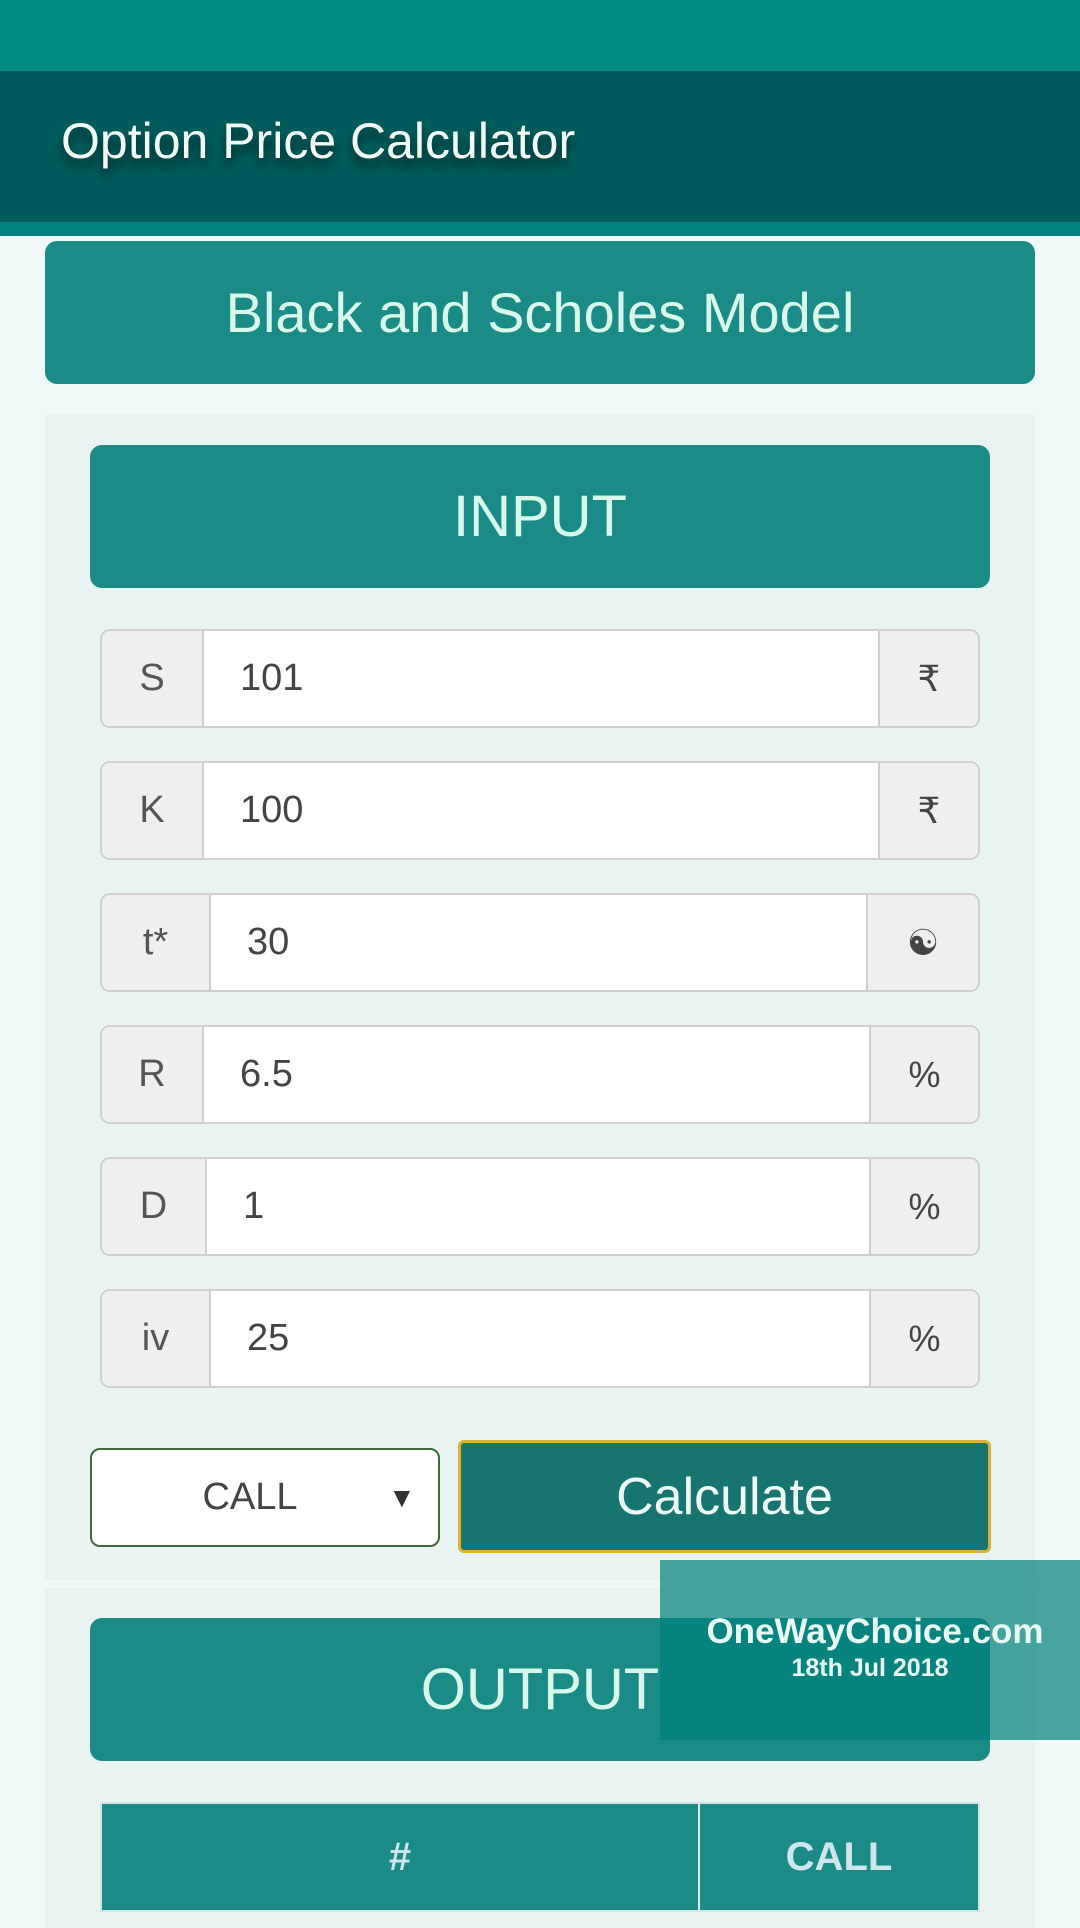  I want to click on watermark: OneWayChoice.com 18th Jul 2018, so click(870, 1650).